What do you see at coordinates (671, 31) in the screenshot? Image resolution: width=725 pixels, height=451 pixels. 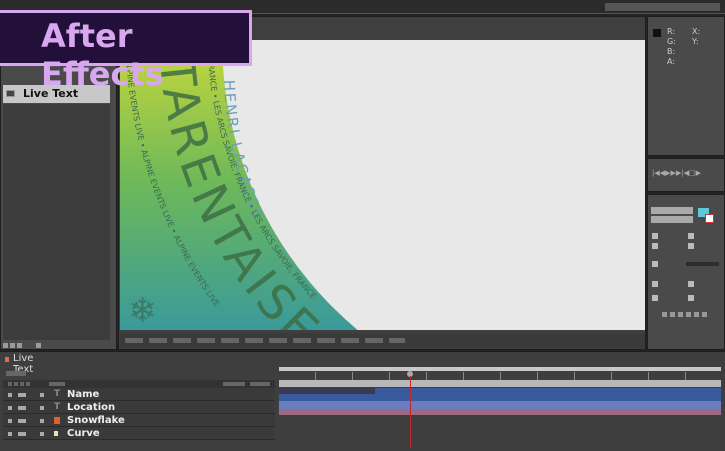 I see `info-r: R:` at bounding box center [671, 31].